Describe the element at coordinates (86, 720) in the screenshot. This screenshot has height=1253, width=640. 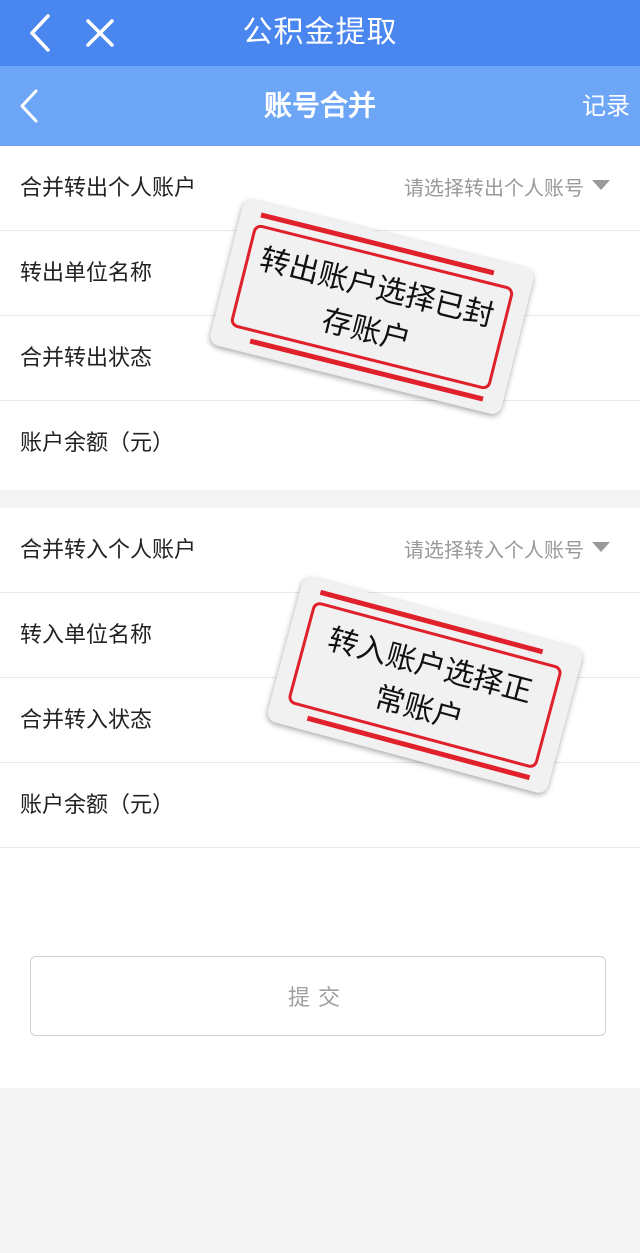
I see `row-label: 合并转入状态` at that location.